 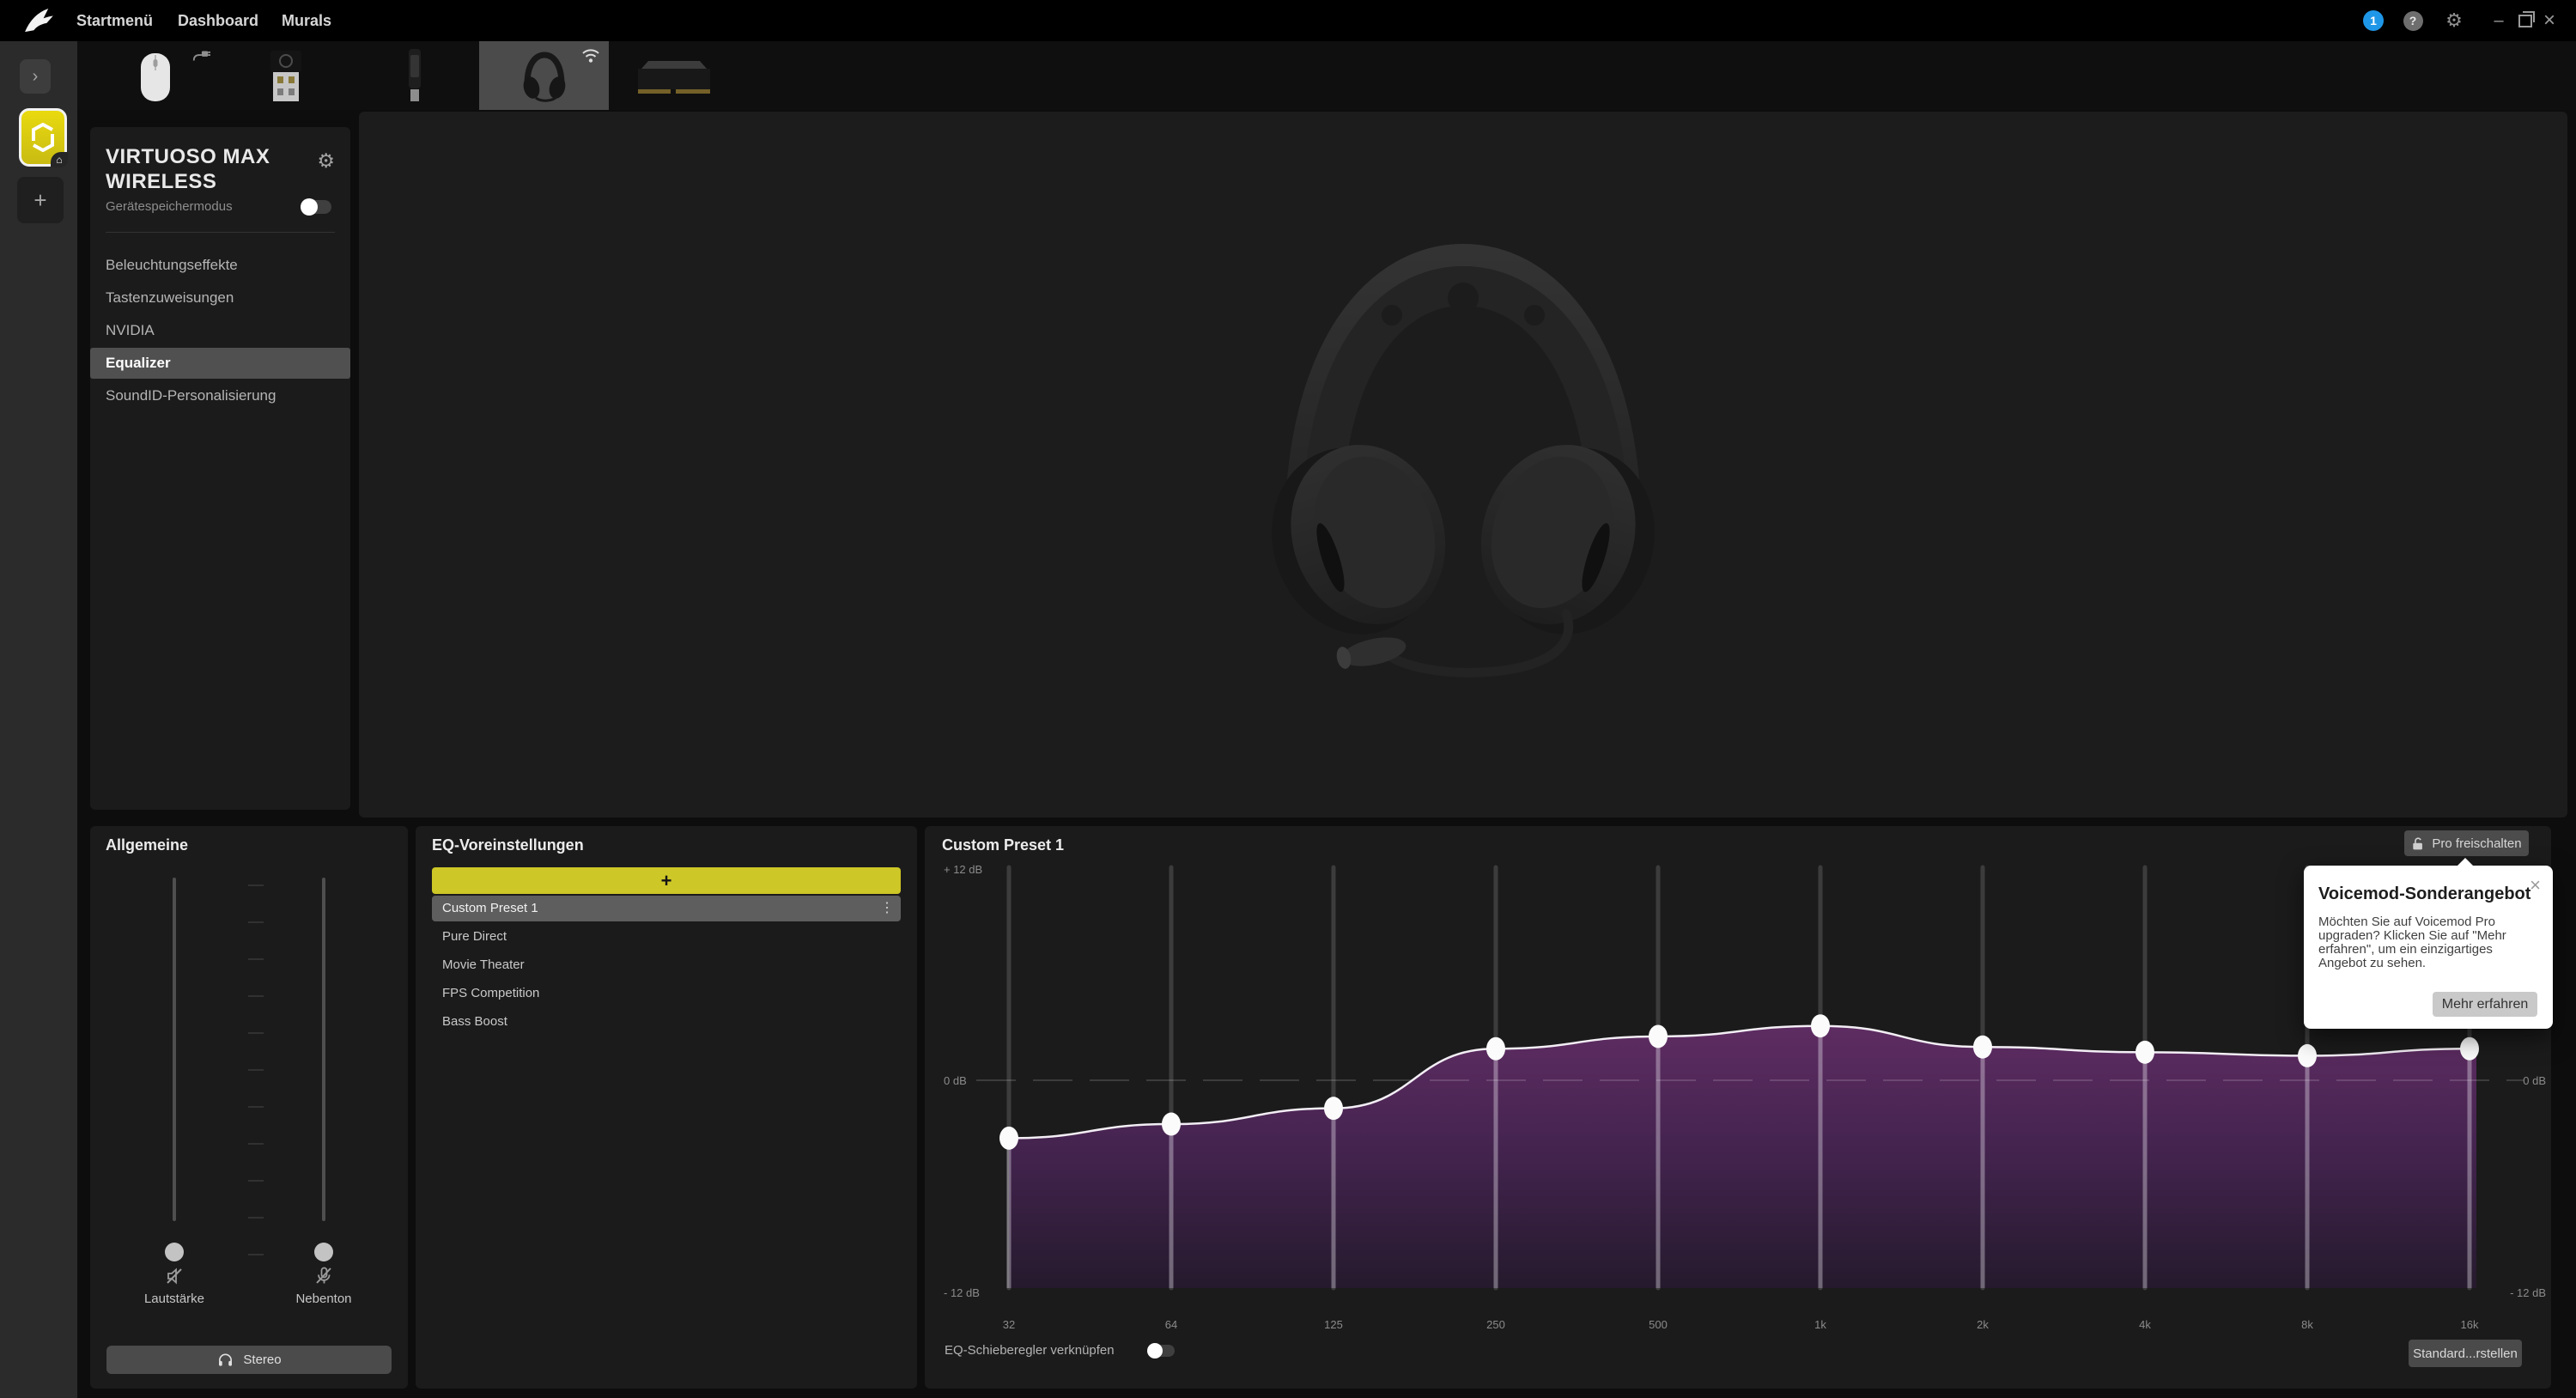 I want to click on volume-slider-track, so click(x=175, y=1049).